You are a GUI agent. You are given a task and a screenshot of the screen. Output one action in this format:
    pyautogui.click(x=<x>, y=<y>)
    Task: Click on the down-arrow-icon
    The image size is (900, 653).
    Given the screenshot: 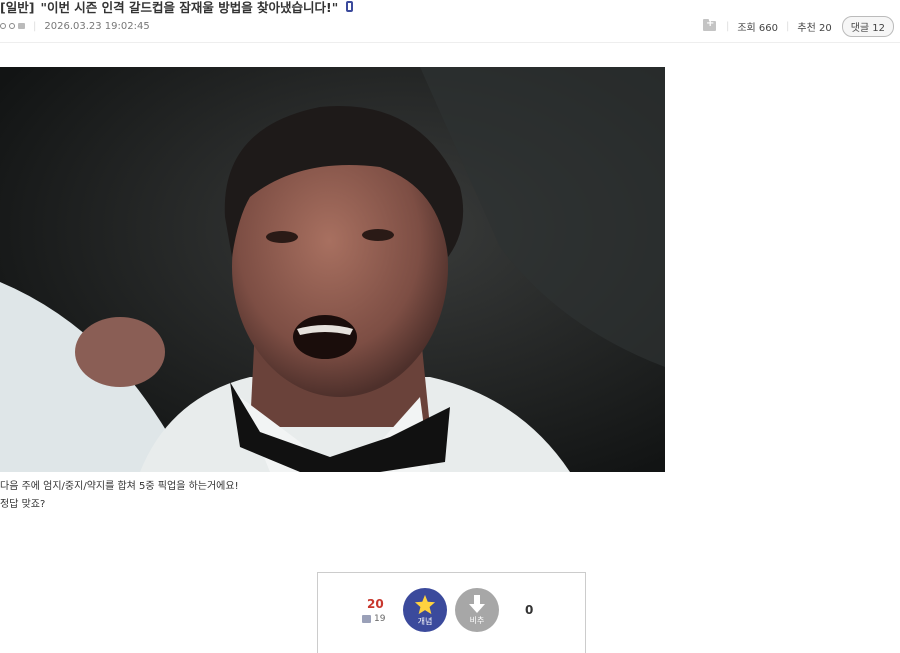 What is the action you would take?
    pyautogui.click(x=477, y=604)
    